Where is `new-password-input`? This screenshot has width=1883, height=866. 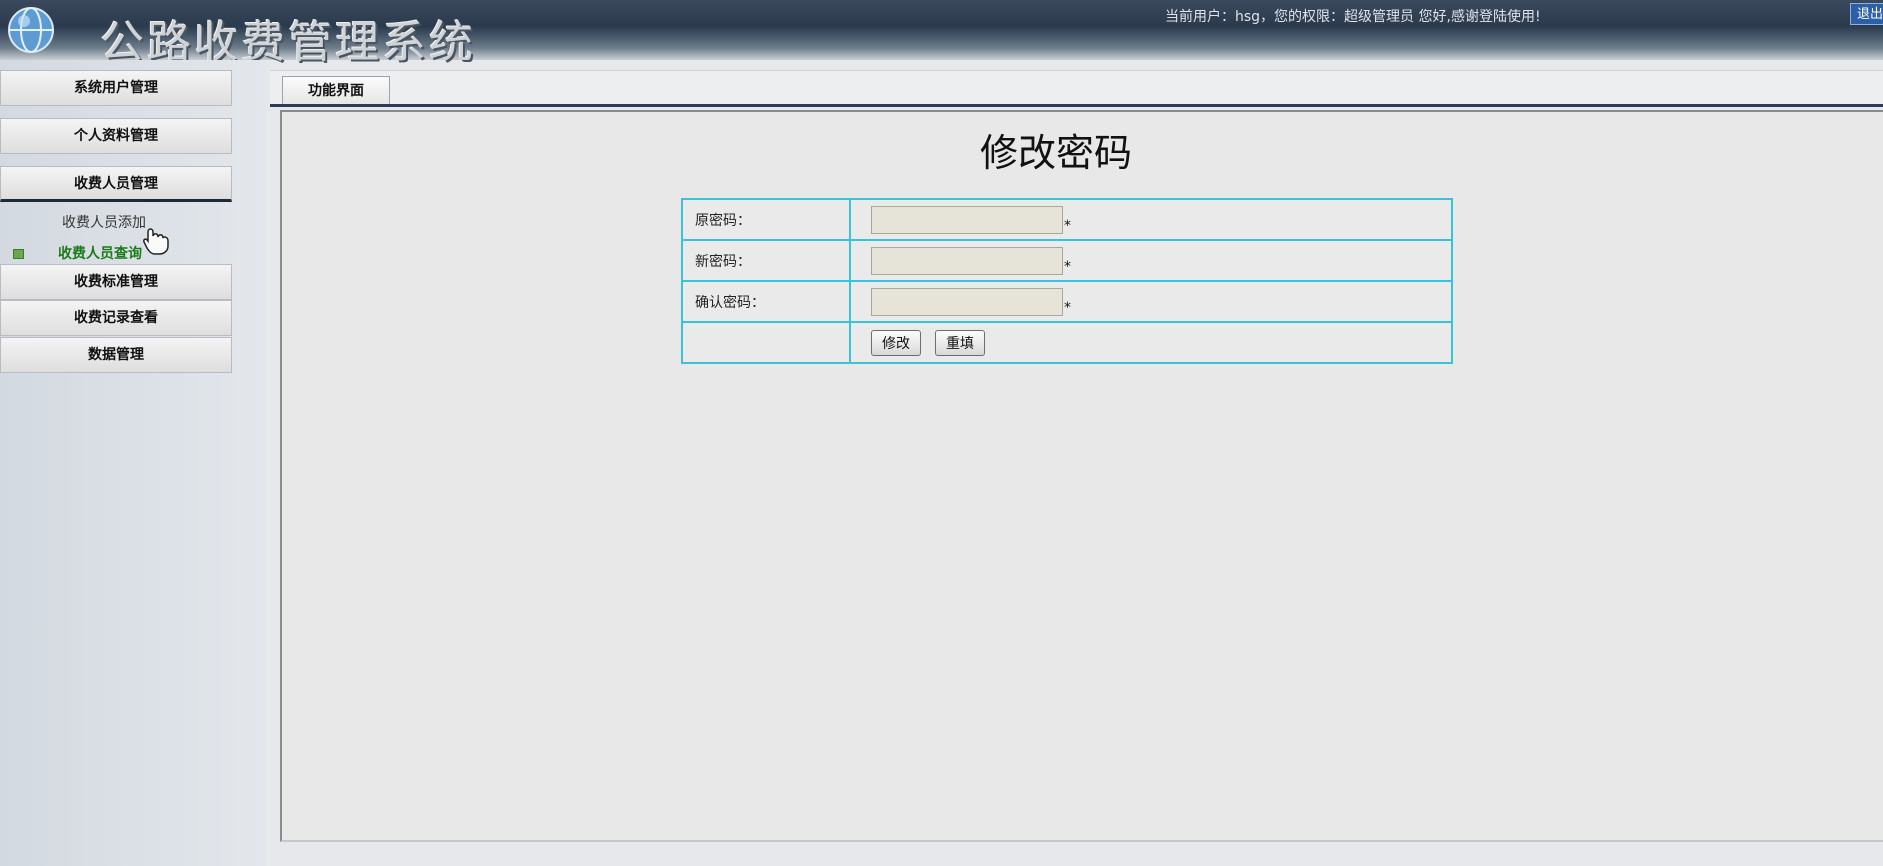 new-password-input is located at coordinates (967, 260).